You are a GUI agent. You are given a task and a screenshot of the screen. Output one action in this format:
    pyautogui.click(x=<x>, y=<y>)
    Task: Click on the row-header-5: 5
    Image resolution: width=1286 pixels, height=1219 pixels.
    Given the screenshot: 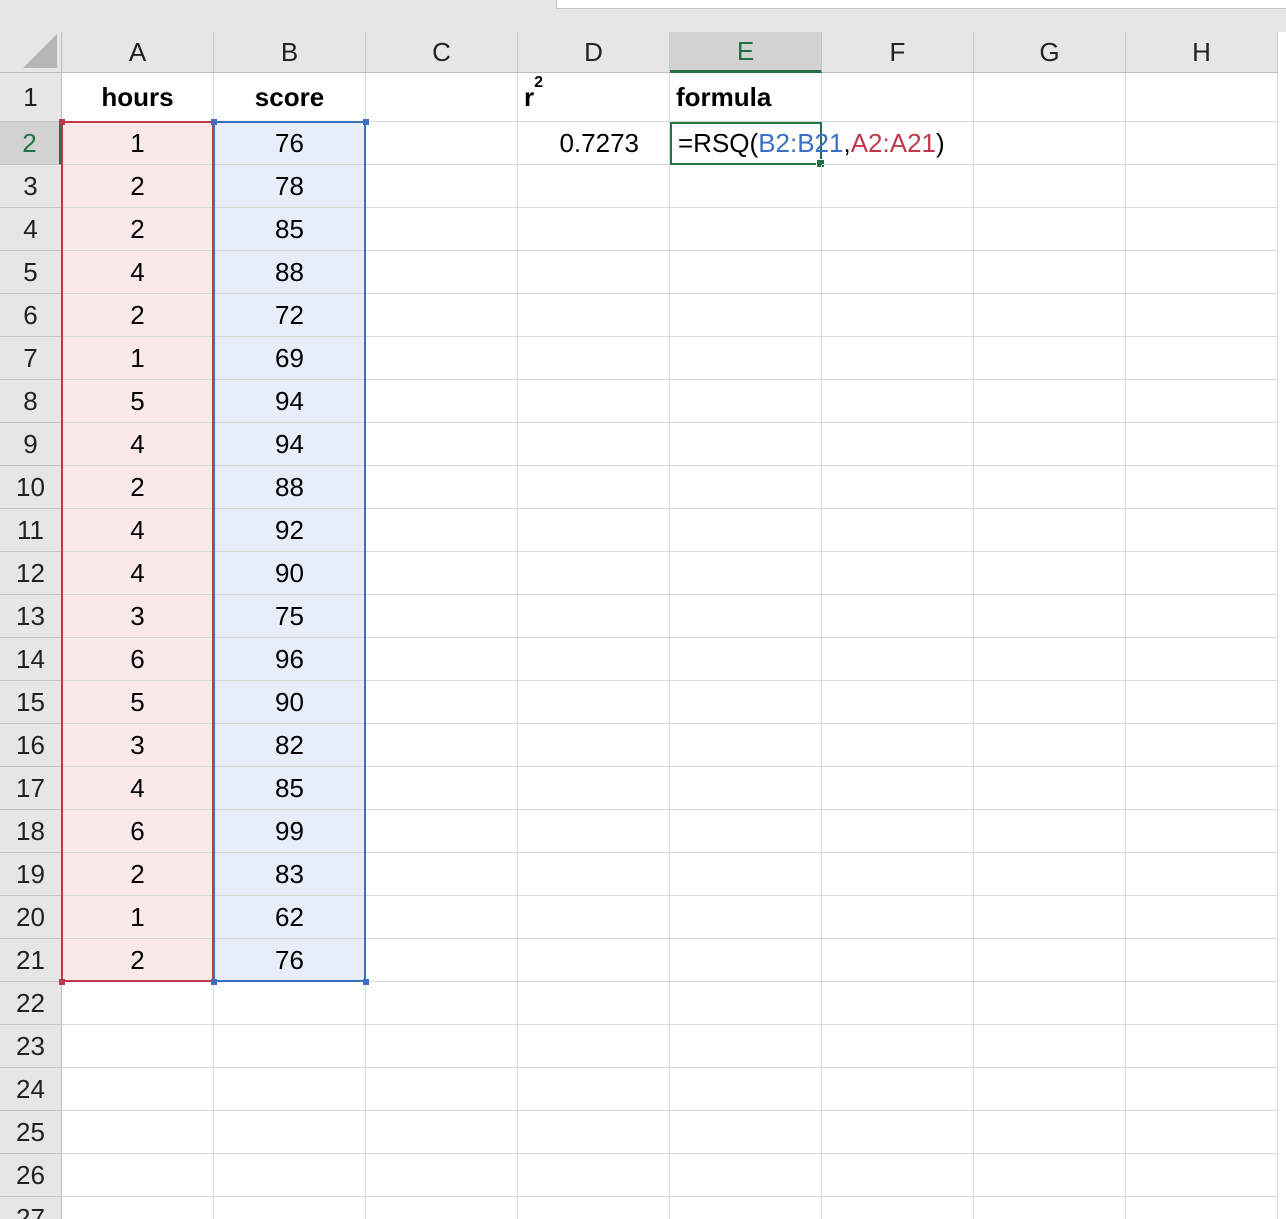 What is the action you would take?
    pyautogui.click(x=31, y=272)
    